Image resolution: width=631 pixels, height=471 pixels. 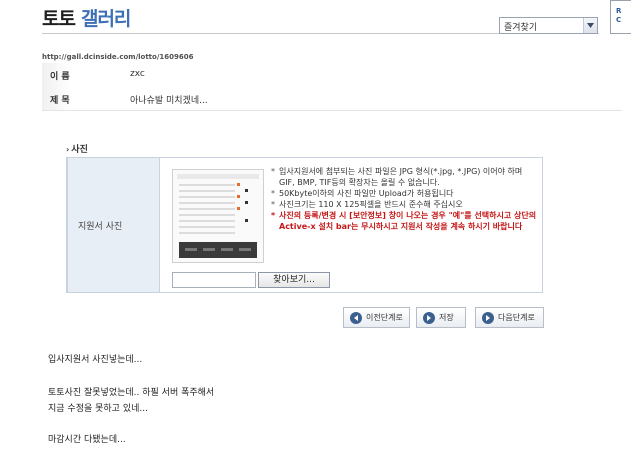 I want to click on photo-file-input, so click(x=214, y=280).